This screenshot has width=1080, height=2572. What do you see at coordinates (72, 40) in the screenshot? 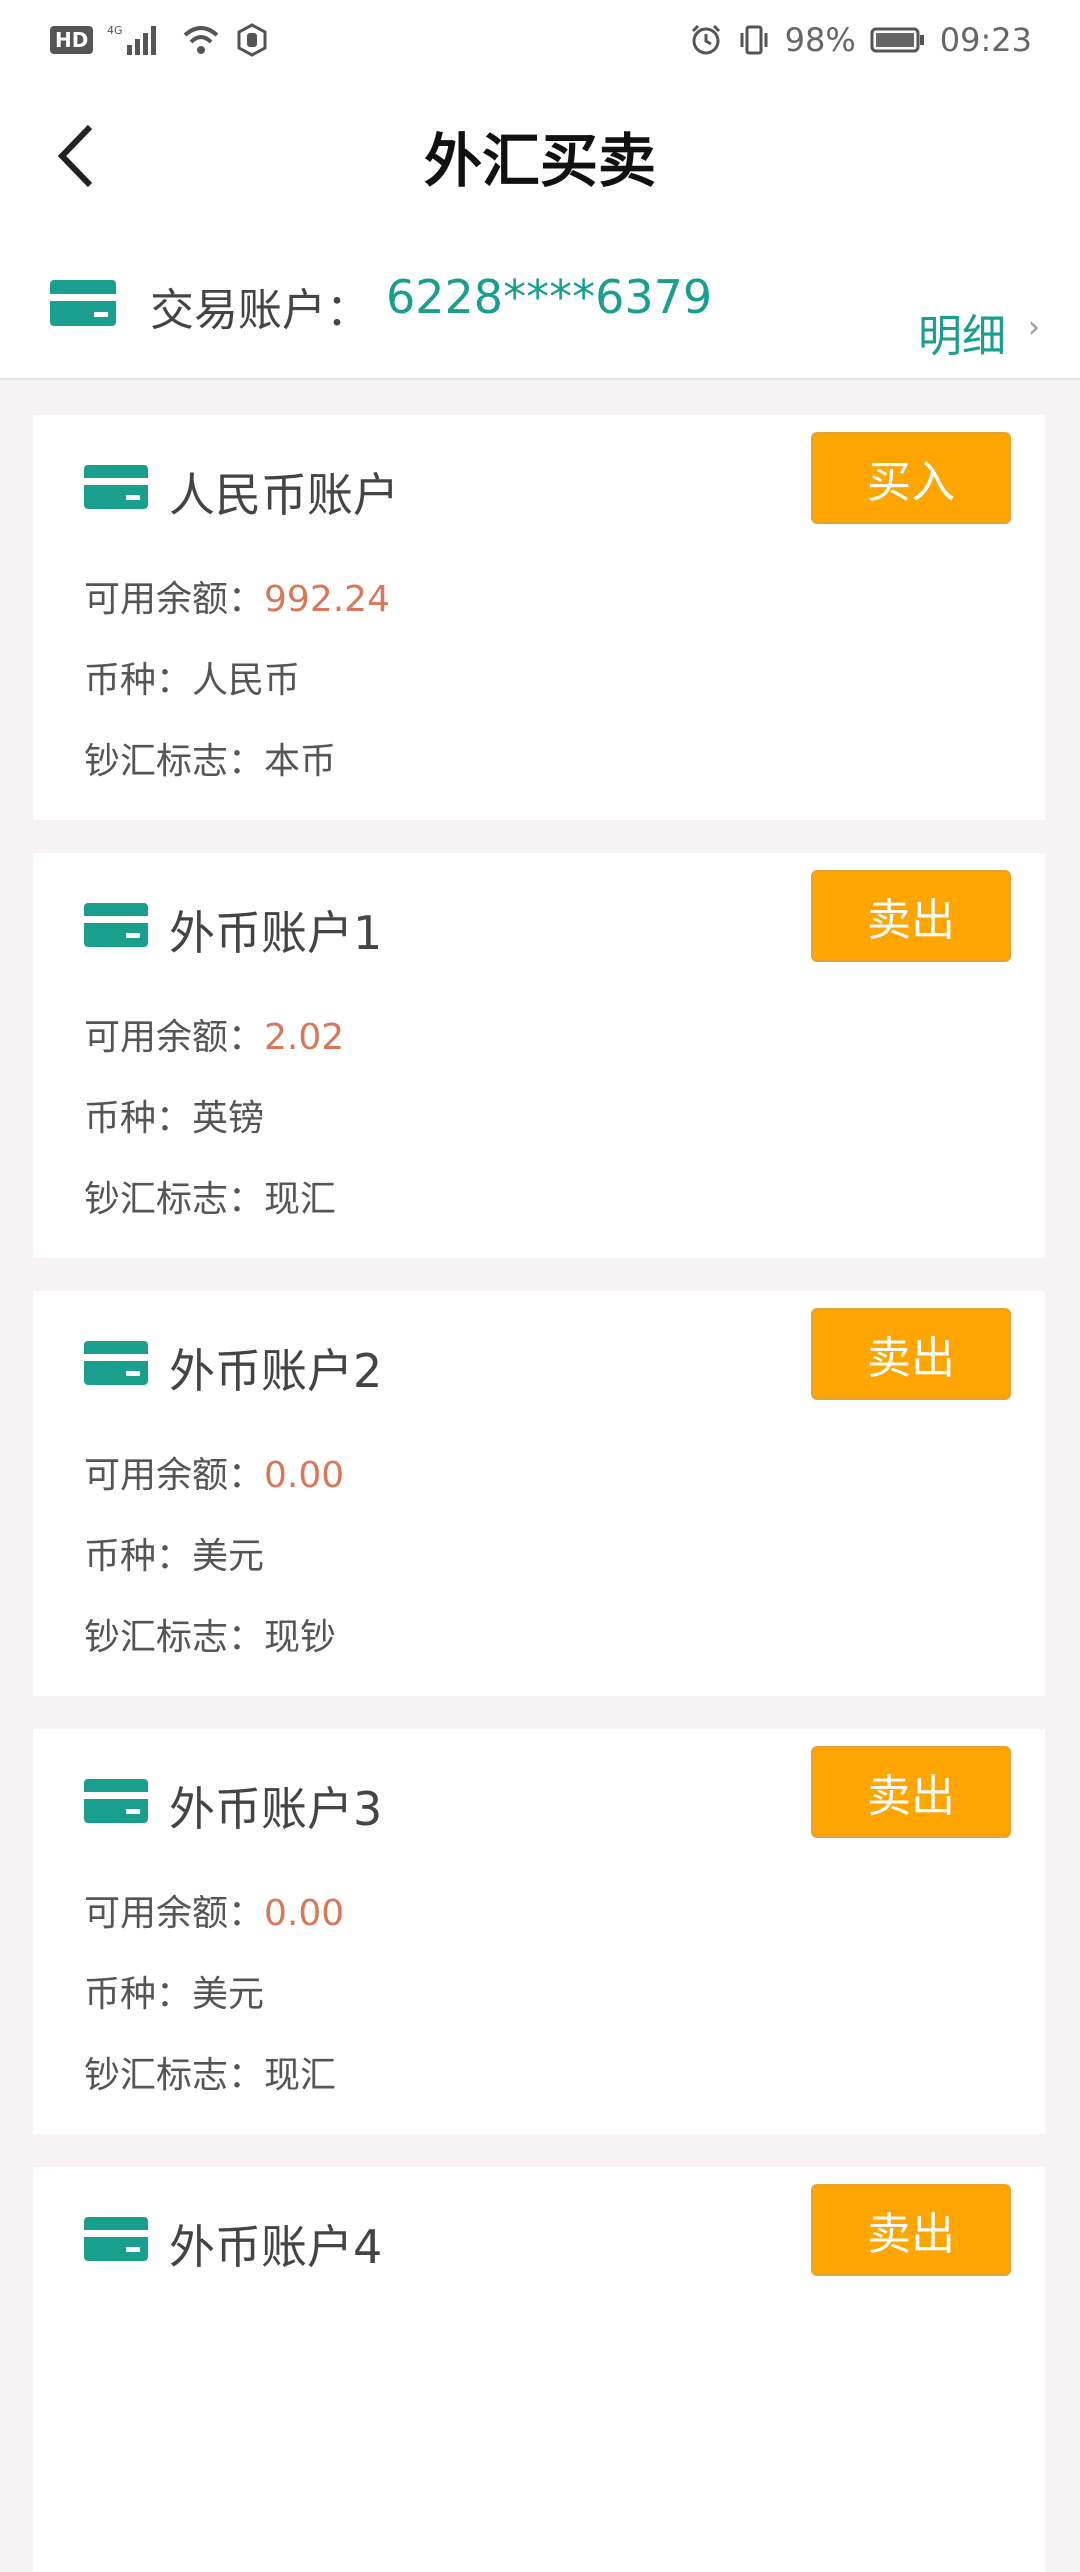
I see `hd-badge: HD` at bounding box center [72, 40].